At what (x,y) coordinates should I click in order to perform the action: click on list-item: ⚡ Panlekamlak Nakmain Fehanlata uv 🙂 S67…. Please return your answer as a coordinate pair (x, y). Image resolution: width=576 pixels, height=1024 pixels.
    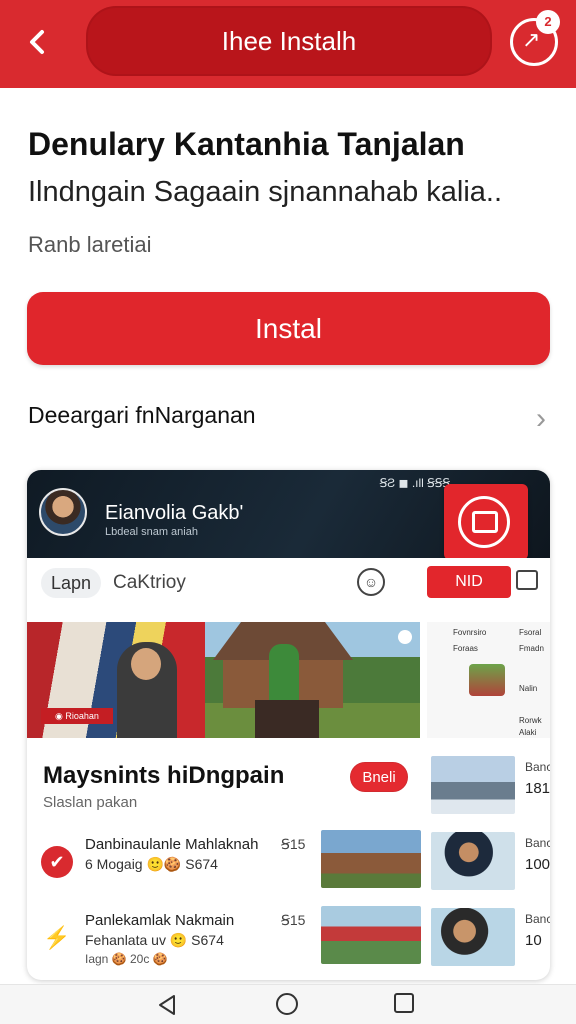
    Looking at the image, I should click on (227, 942).